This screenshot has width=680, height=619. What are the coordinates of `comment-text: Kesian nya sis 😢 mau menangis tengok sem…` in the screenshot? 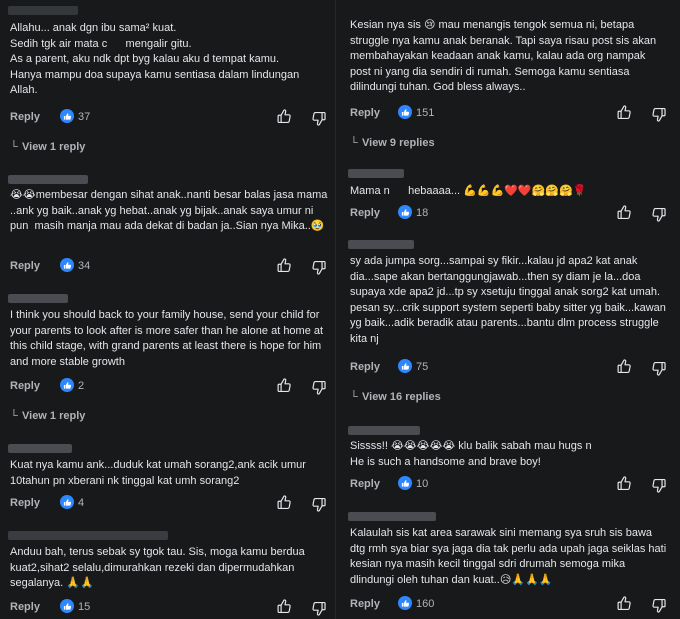 It's located at (505, 56).